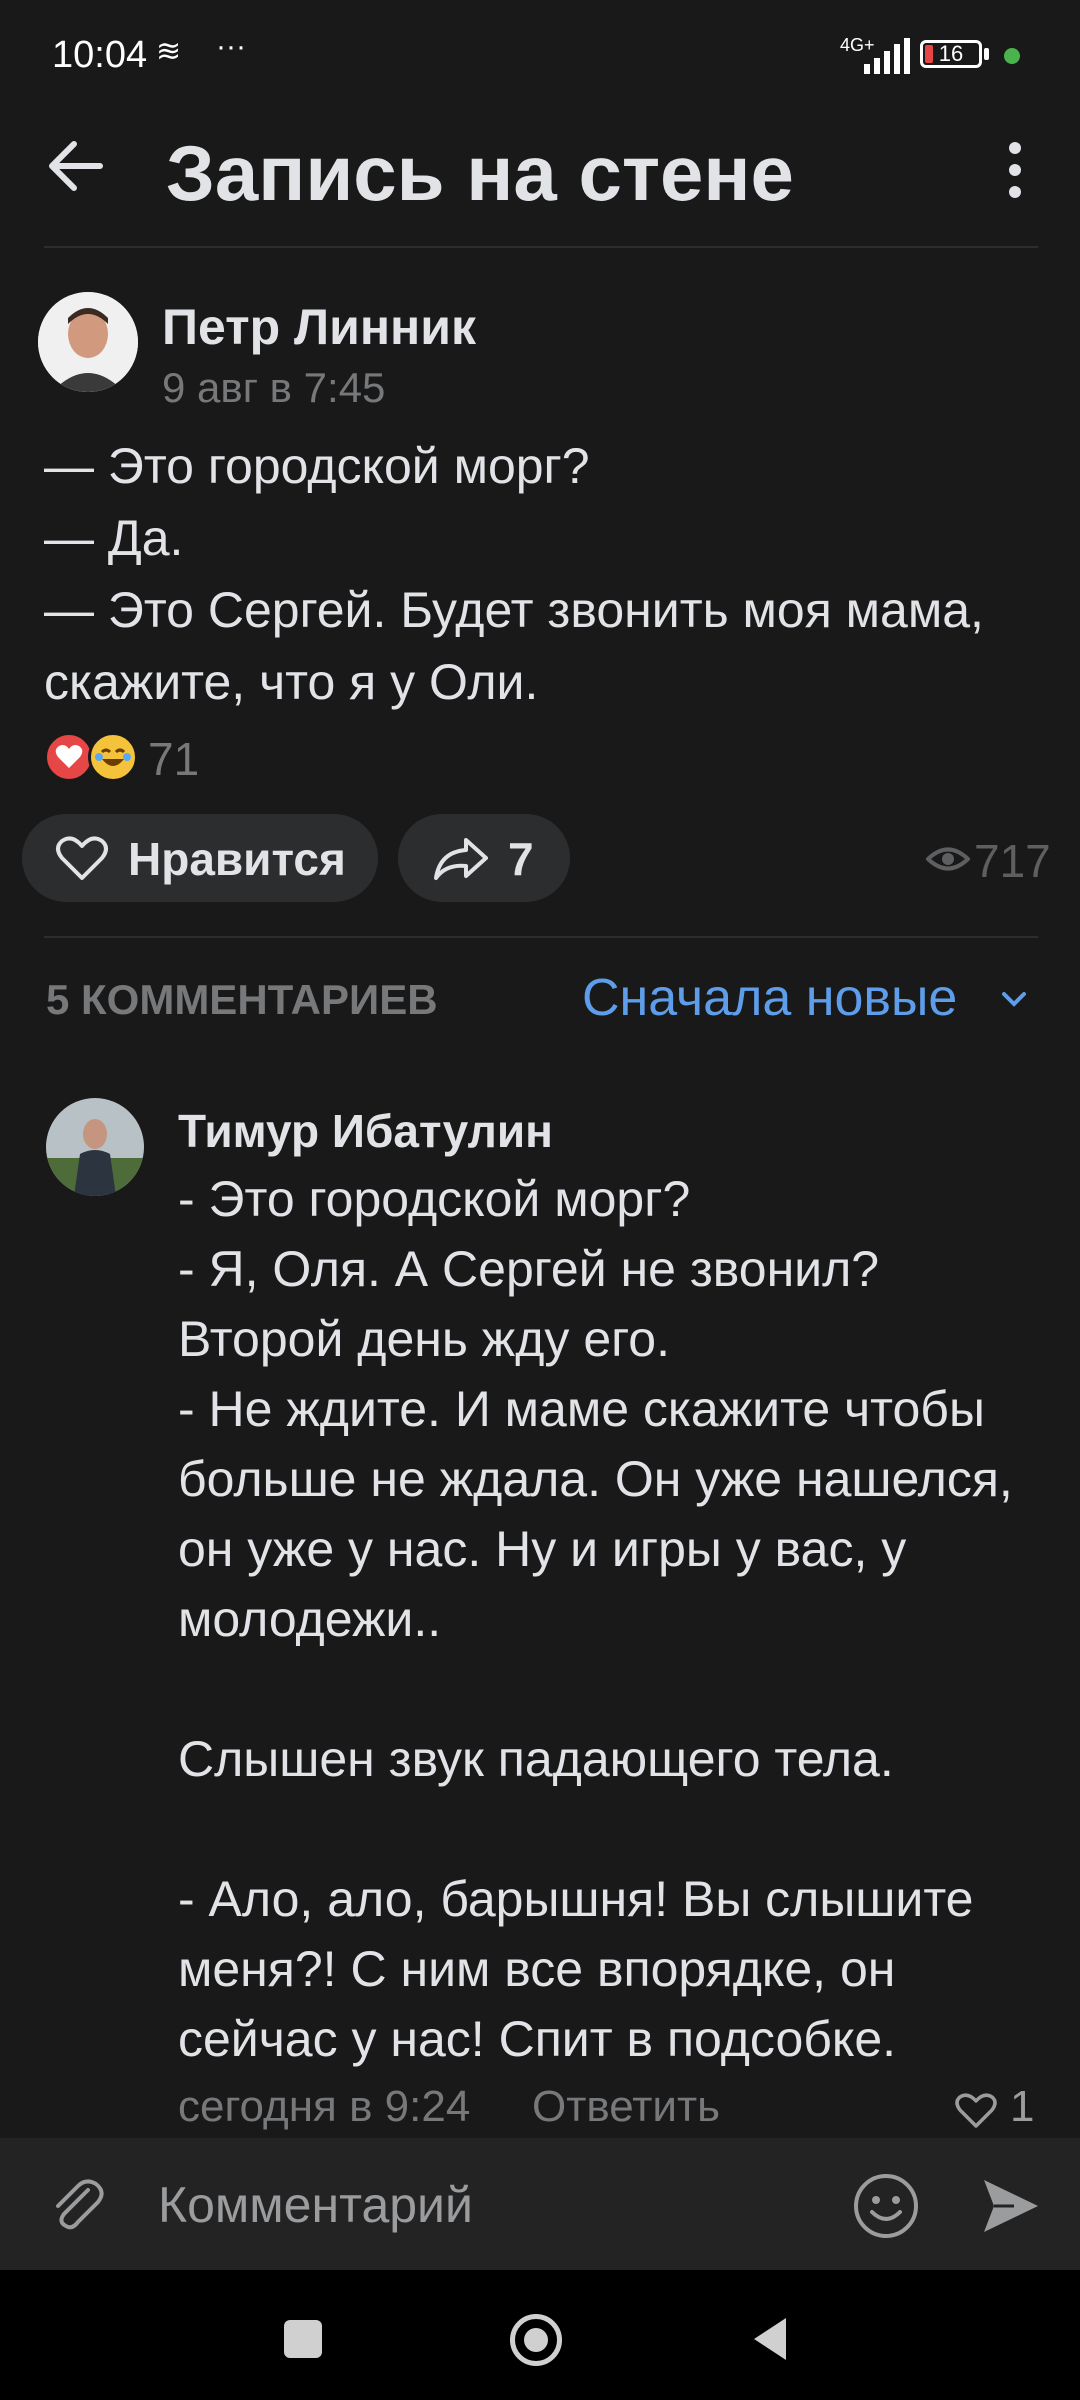 The width and height of the screenshot is (1080, 2400). Describe the element at coordinates (113, 757) in the screenshot. I see `laughing-reaction-icon` at that location.